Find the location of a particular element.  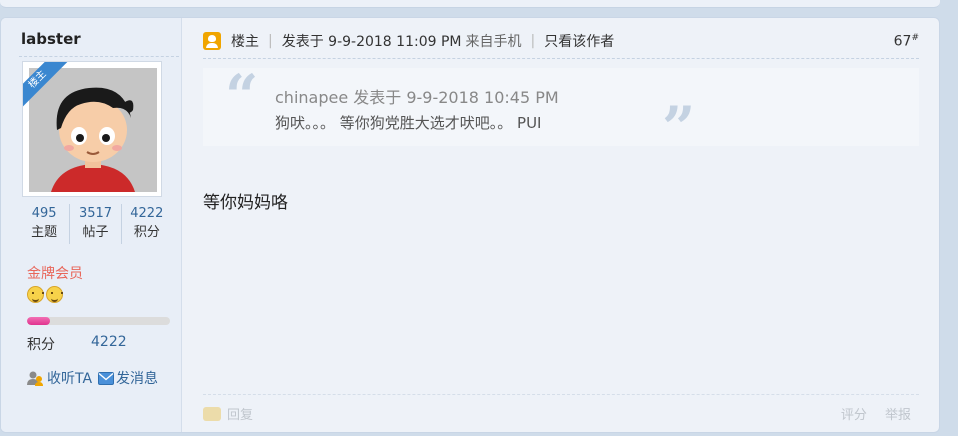

thread-owner-icon is located at coordinates (212, 41).